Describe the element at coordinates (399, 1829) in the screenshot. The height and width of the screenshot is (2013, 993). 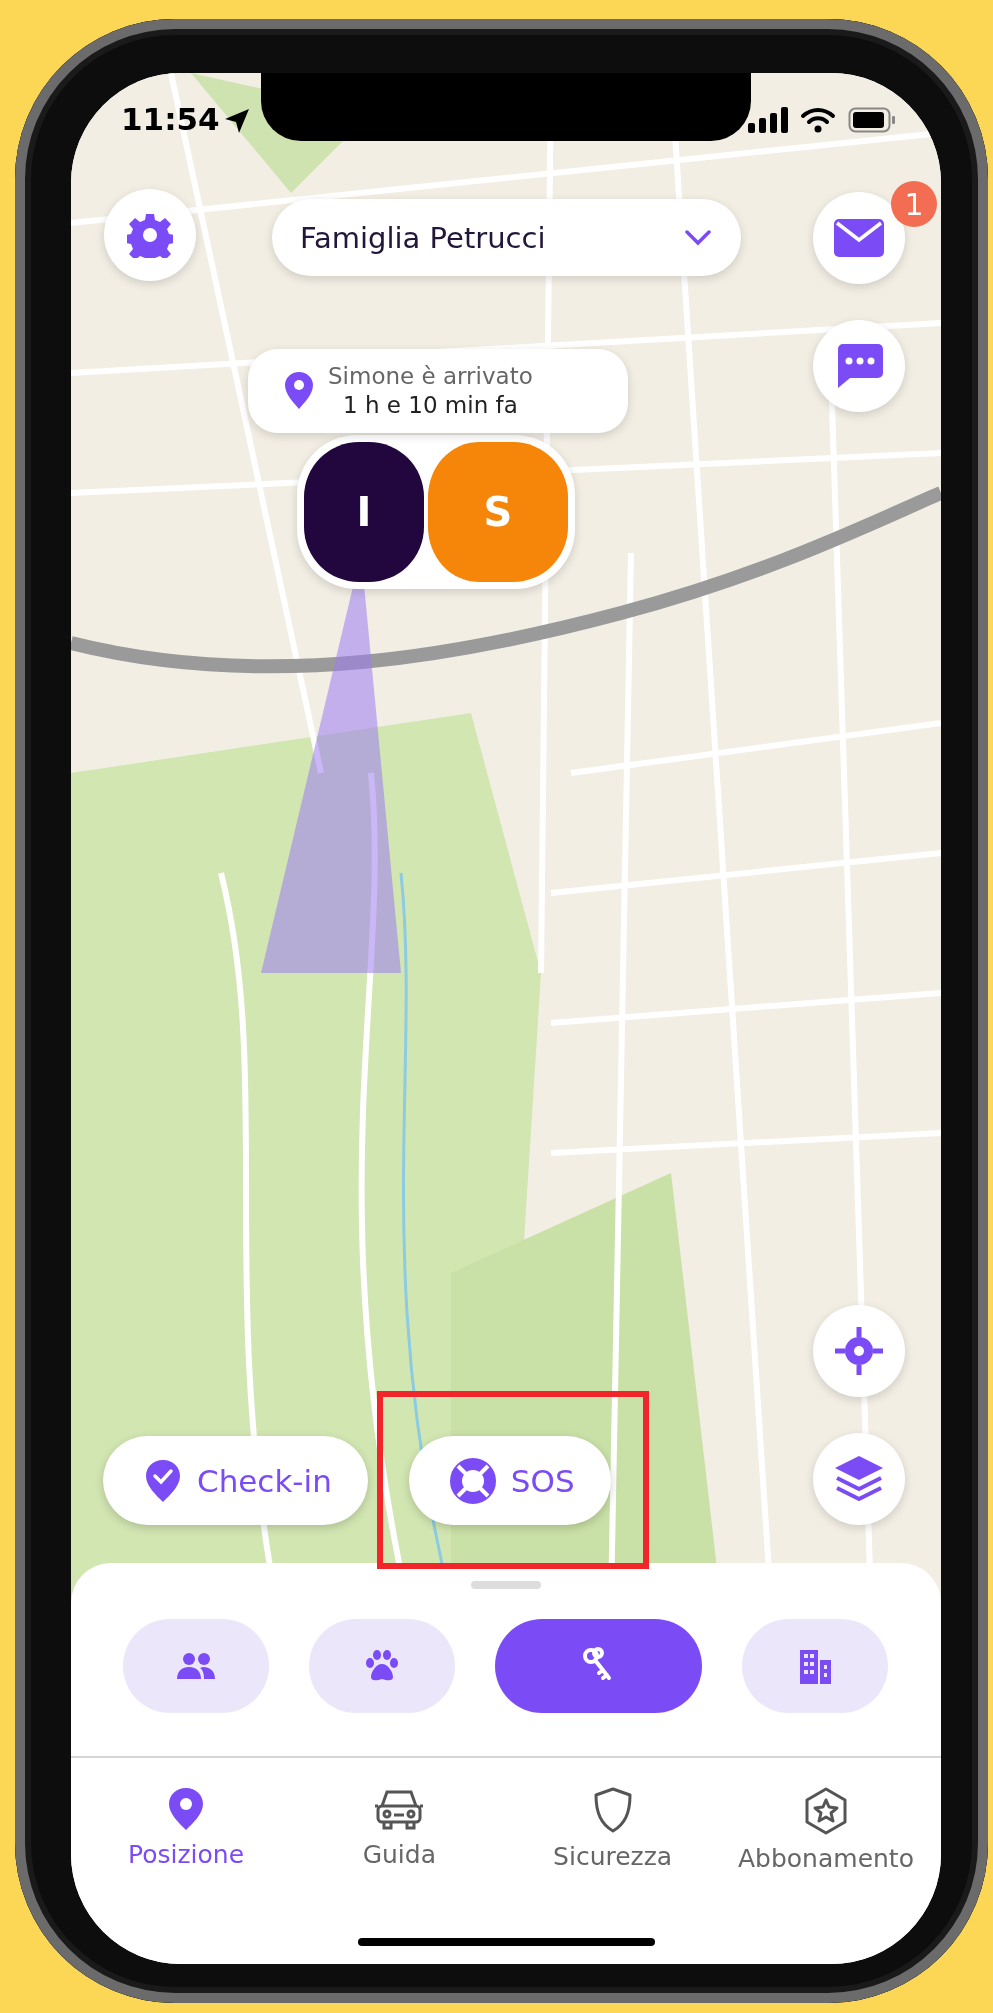
I see `tab: Guida` at that location.